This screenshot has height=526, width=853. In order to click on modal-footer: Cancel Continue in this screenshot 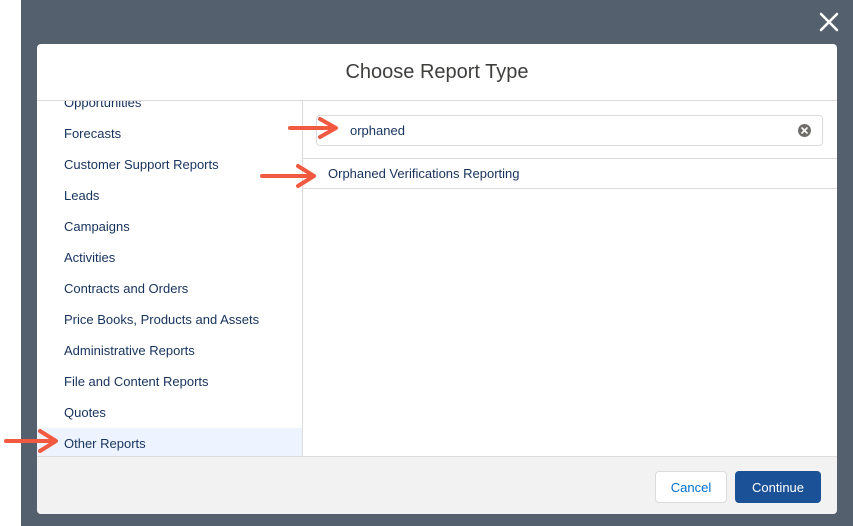, I will do `click(437, 485)`.